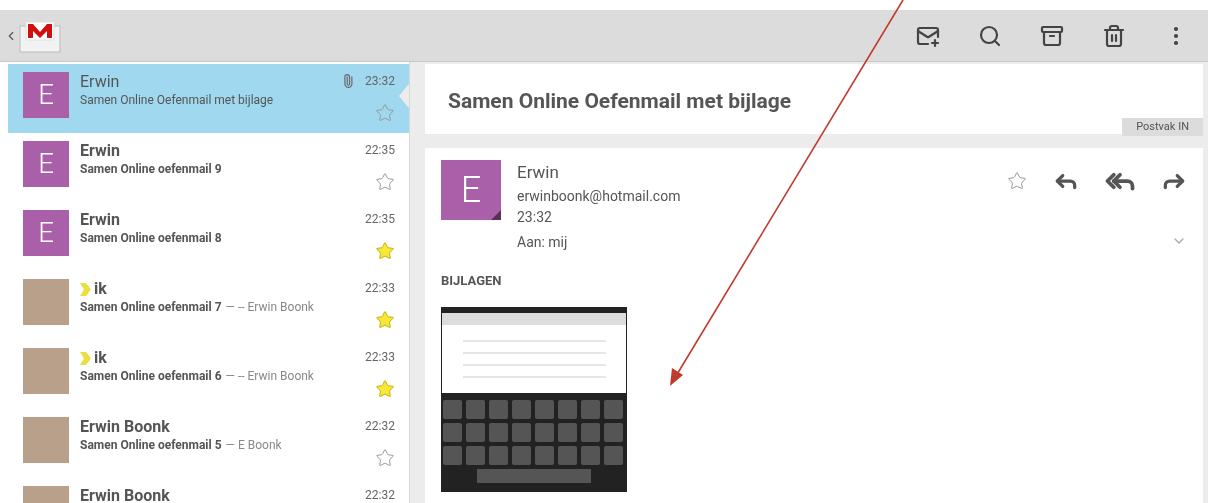 This screenshot has height=503, width=1208. What do you see at coordinates (534, 399) in the screenshot?
I see `attachment-thumbnail` at bounding box center [534, 399].